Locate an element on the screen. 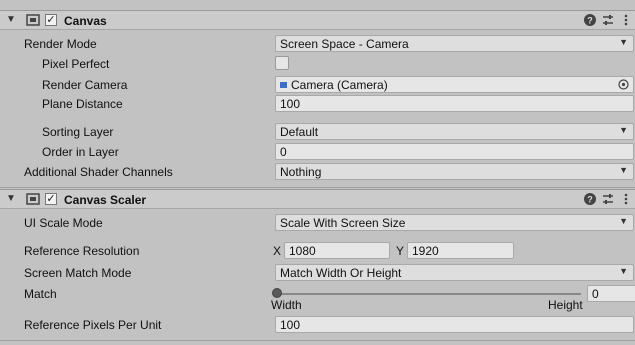 This screenshot has height=345, width=635. sorting-layer-row: Sorting Layer Default ▼ is located at coordinates (317, 132).